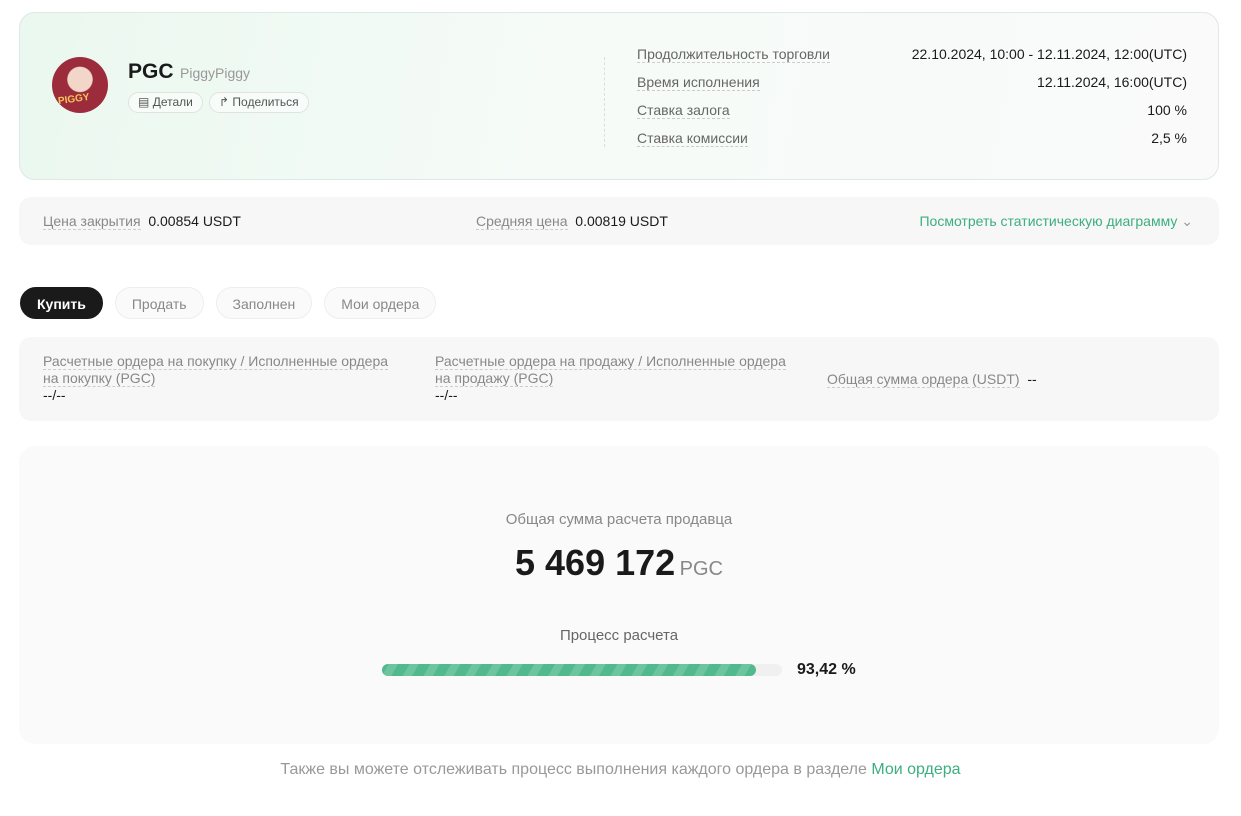  Describe the element at coordinates (915, 769) in the screenshot. I see `my-orders-link: Мои ордера` at that location.